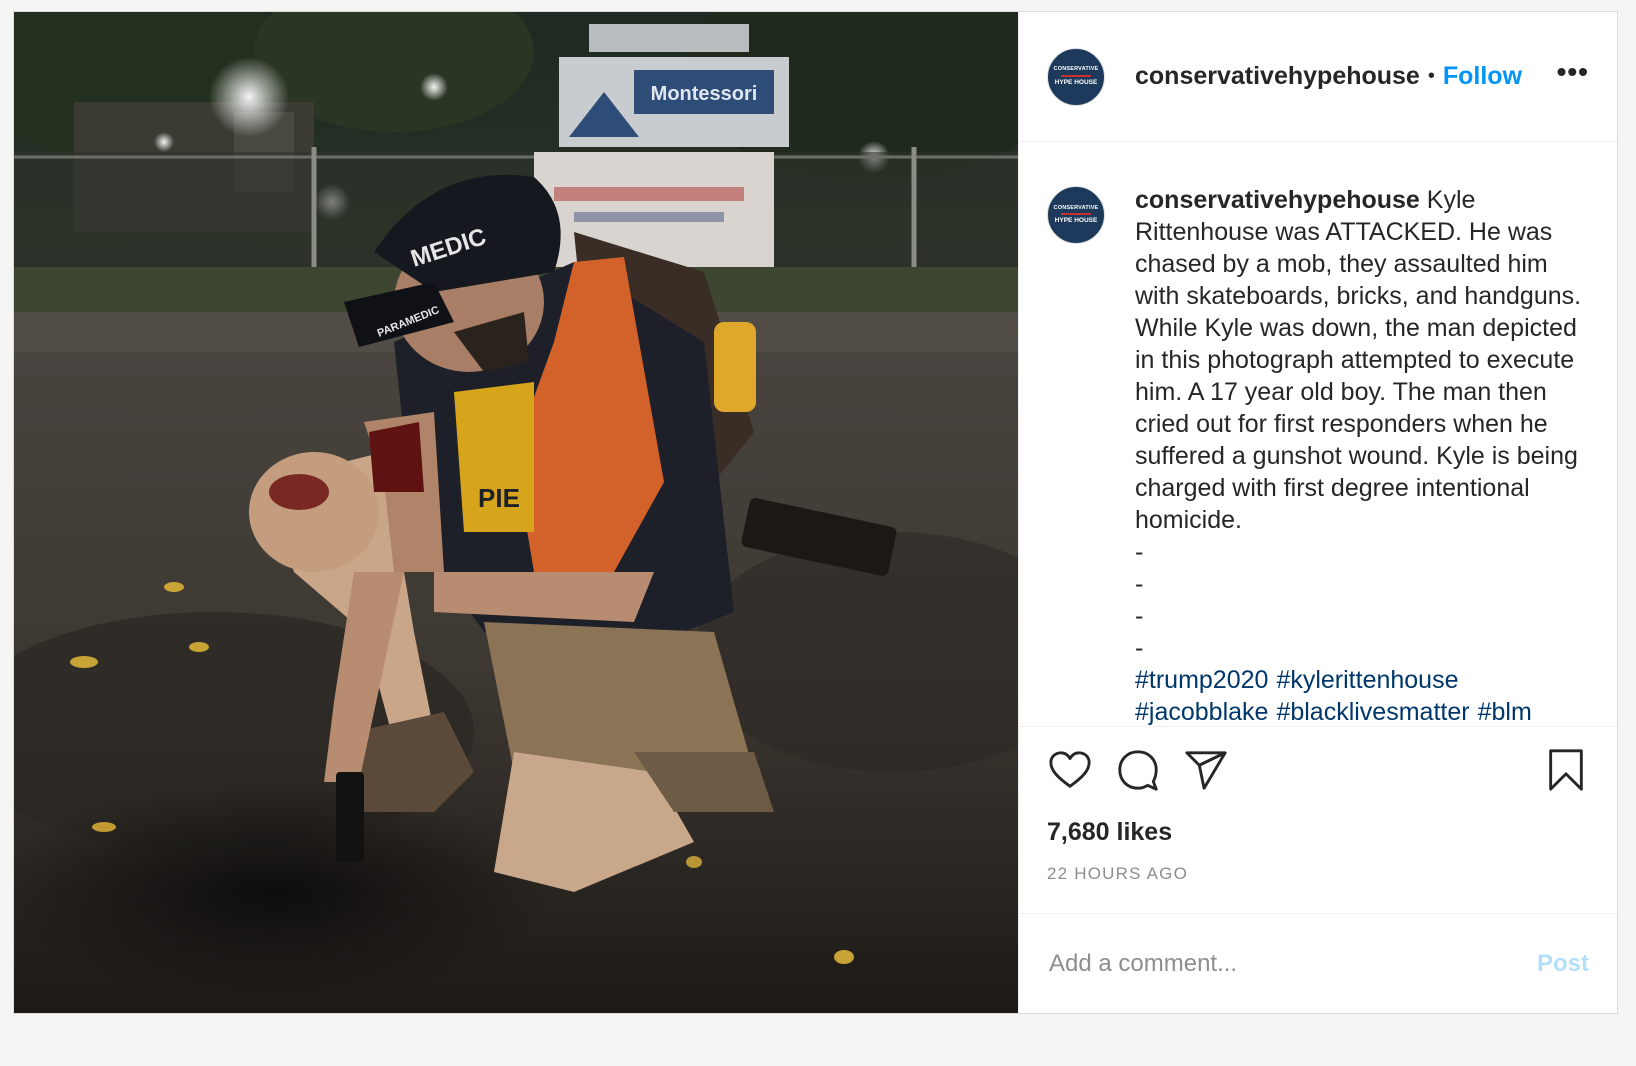  What do you see at coordinates (1138, 770) in the screenshot?
I see `comment-icon` at bounding box center [1138, 770].